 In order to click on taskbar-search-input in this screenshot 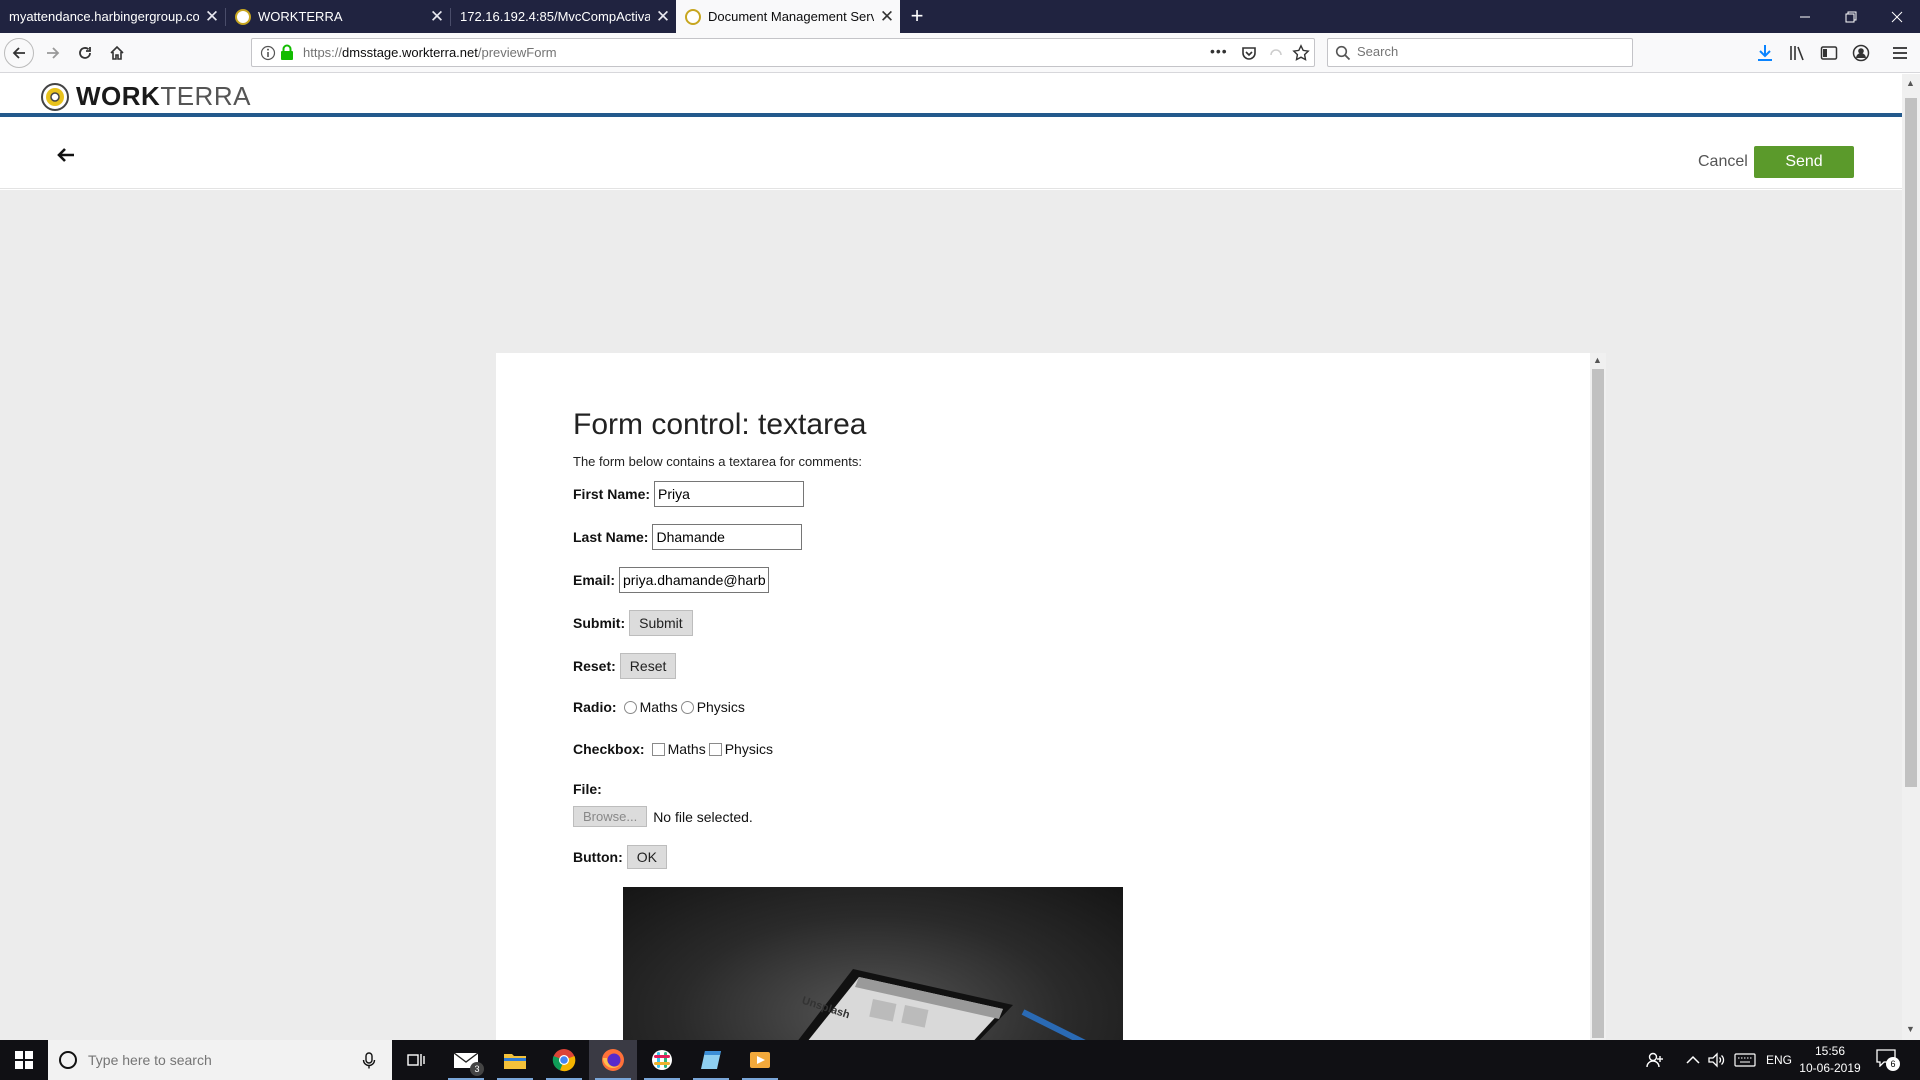, I will do `click(218, 1060)`.